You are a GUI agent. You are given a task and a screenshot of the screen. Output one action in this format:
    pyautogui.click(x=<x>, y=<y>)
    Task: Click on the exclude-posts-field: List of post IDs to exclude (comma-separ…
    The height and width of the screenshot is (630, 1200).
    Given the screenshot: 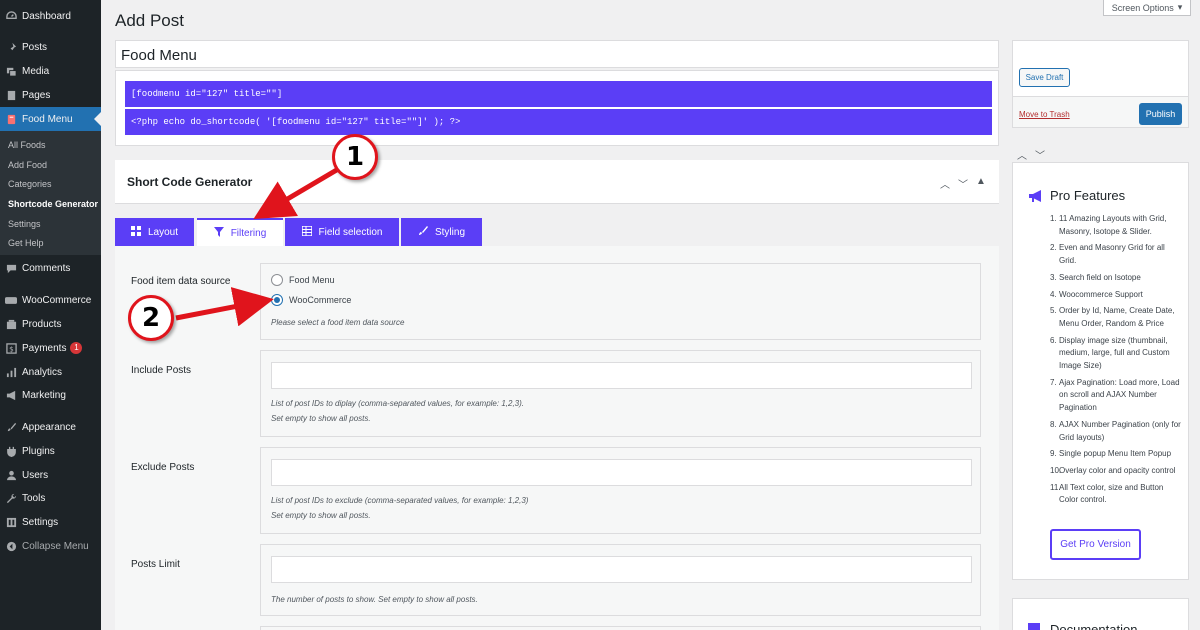 What is the action you would take?
    pyautogui.click(x=620, y=490)
    